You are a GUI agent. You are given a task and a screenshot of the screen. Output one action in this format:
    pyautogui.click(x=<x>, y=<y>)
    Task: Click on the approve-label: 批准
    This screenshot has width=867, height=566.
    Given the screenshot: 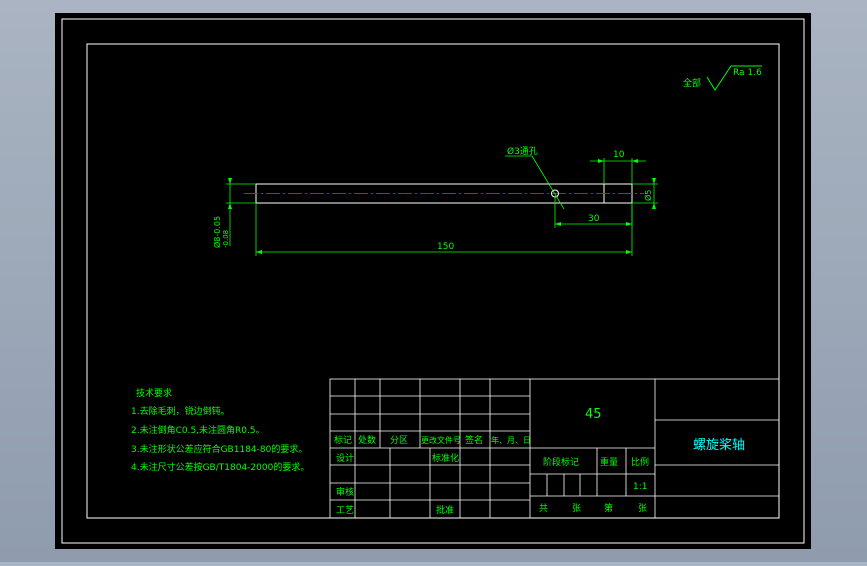 What is the action you would take?
    pyautogui.click(x=445, y=510)
    